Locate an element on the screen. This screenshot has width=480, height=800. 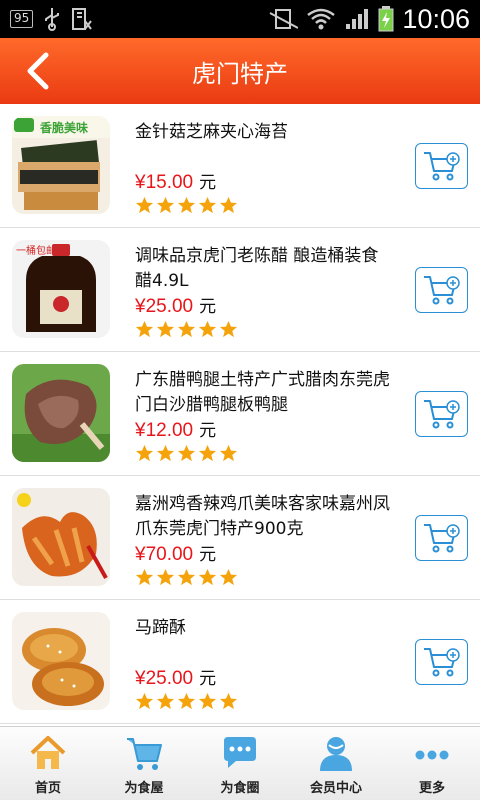
tab-label: 为食屋 is located at coordinates (144, 788).